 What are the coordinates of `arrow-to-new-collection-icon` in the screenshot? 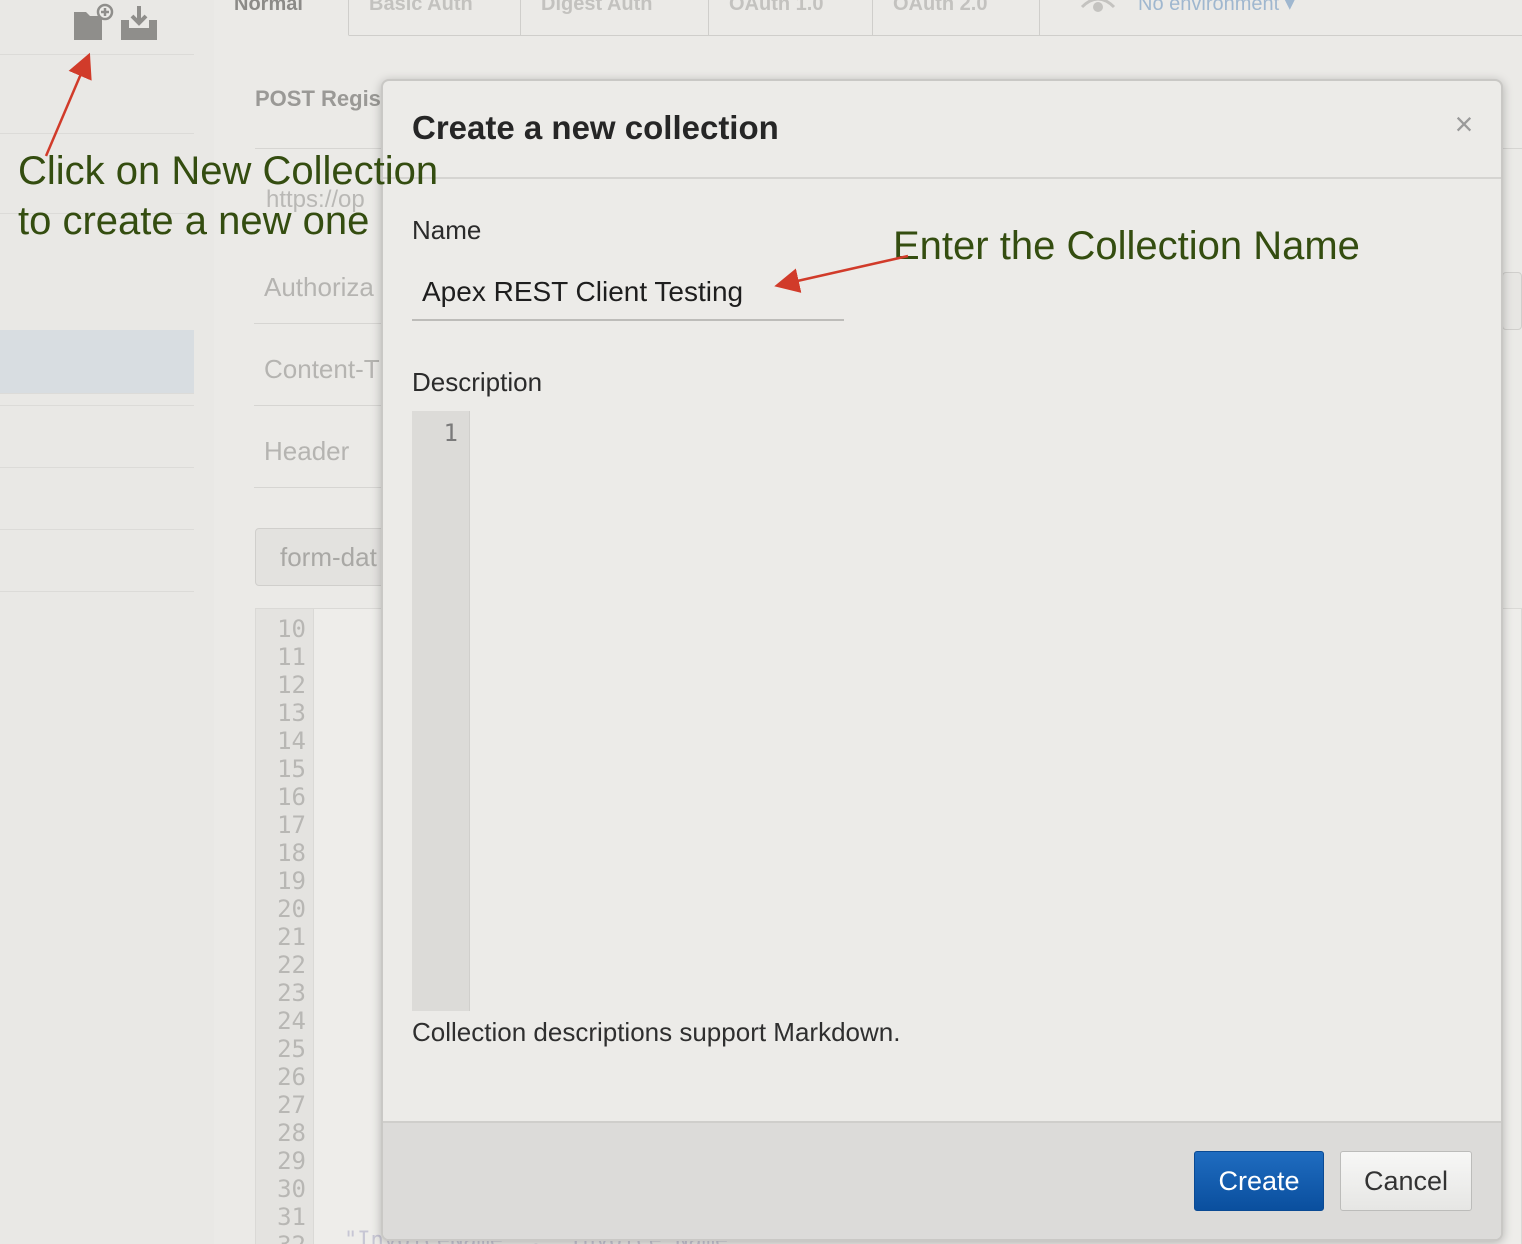 It's located at (68, 104).